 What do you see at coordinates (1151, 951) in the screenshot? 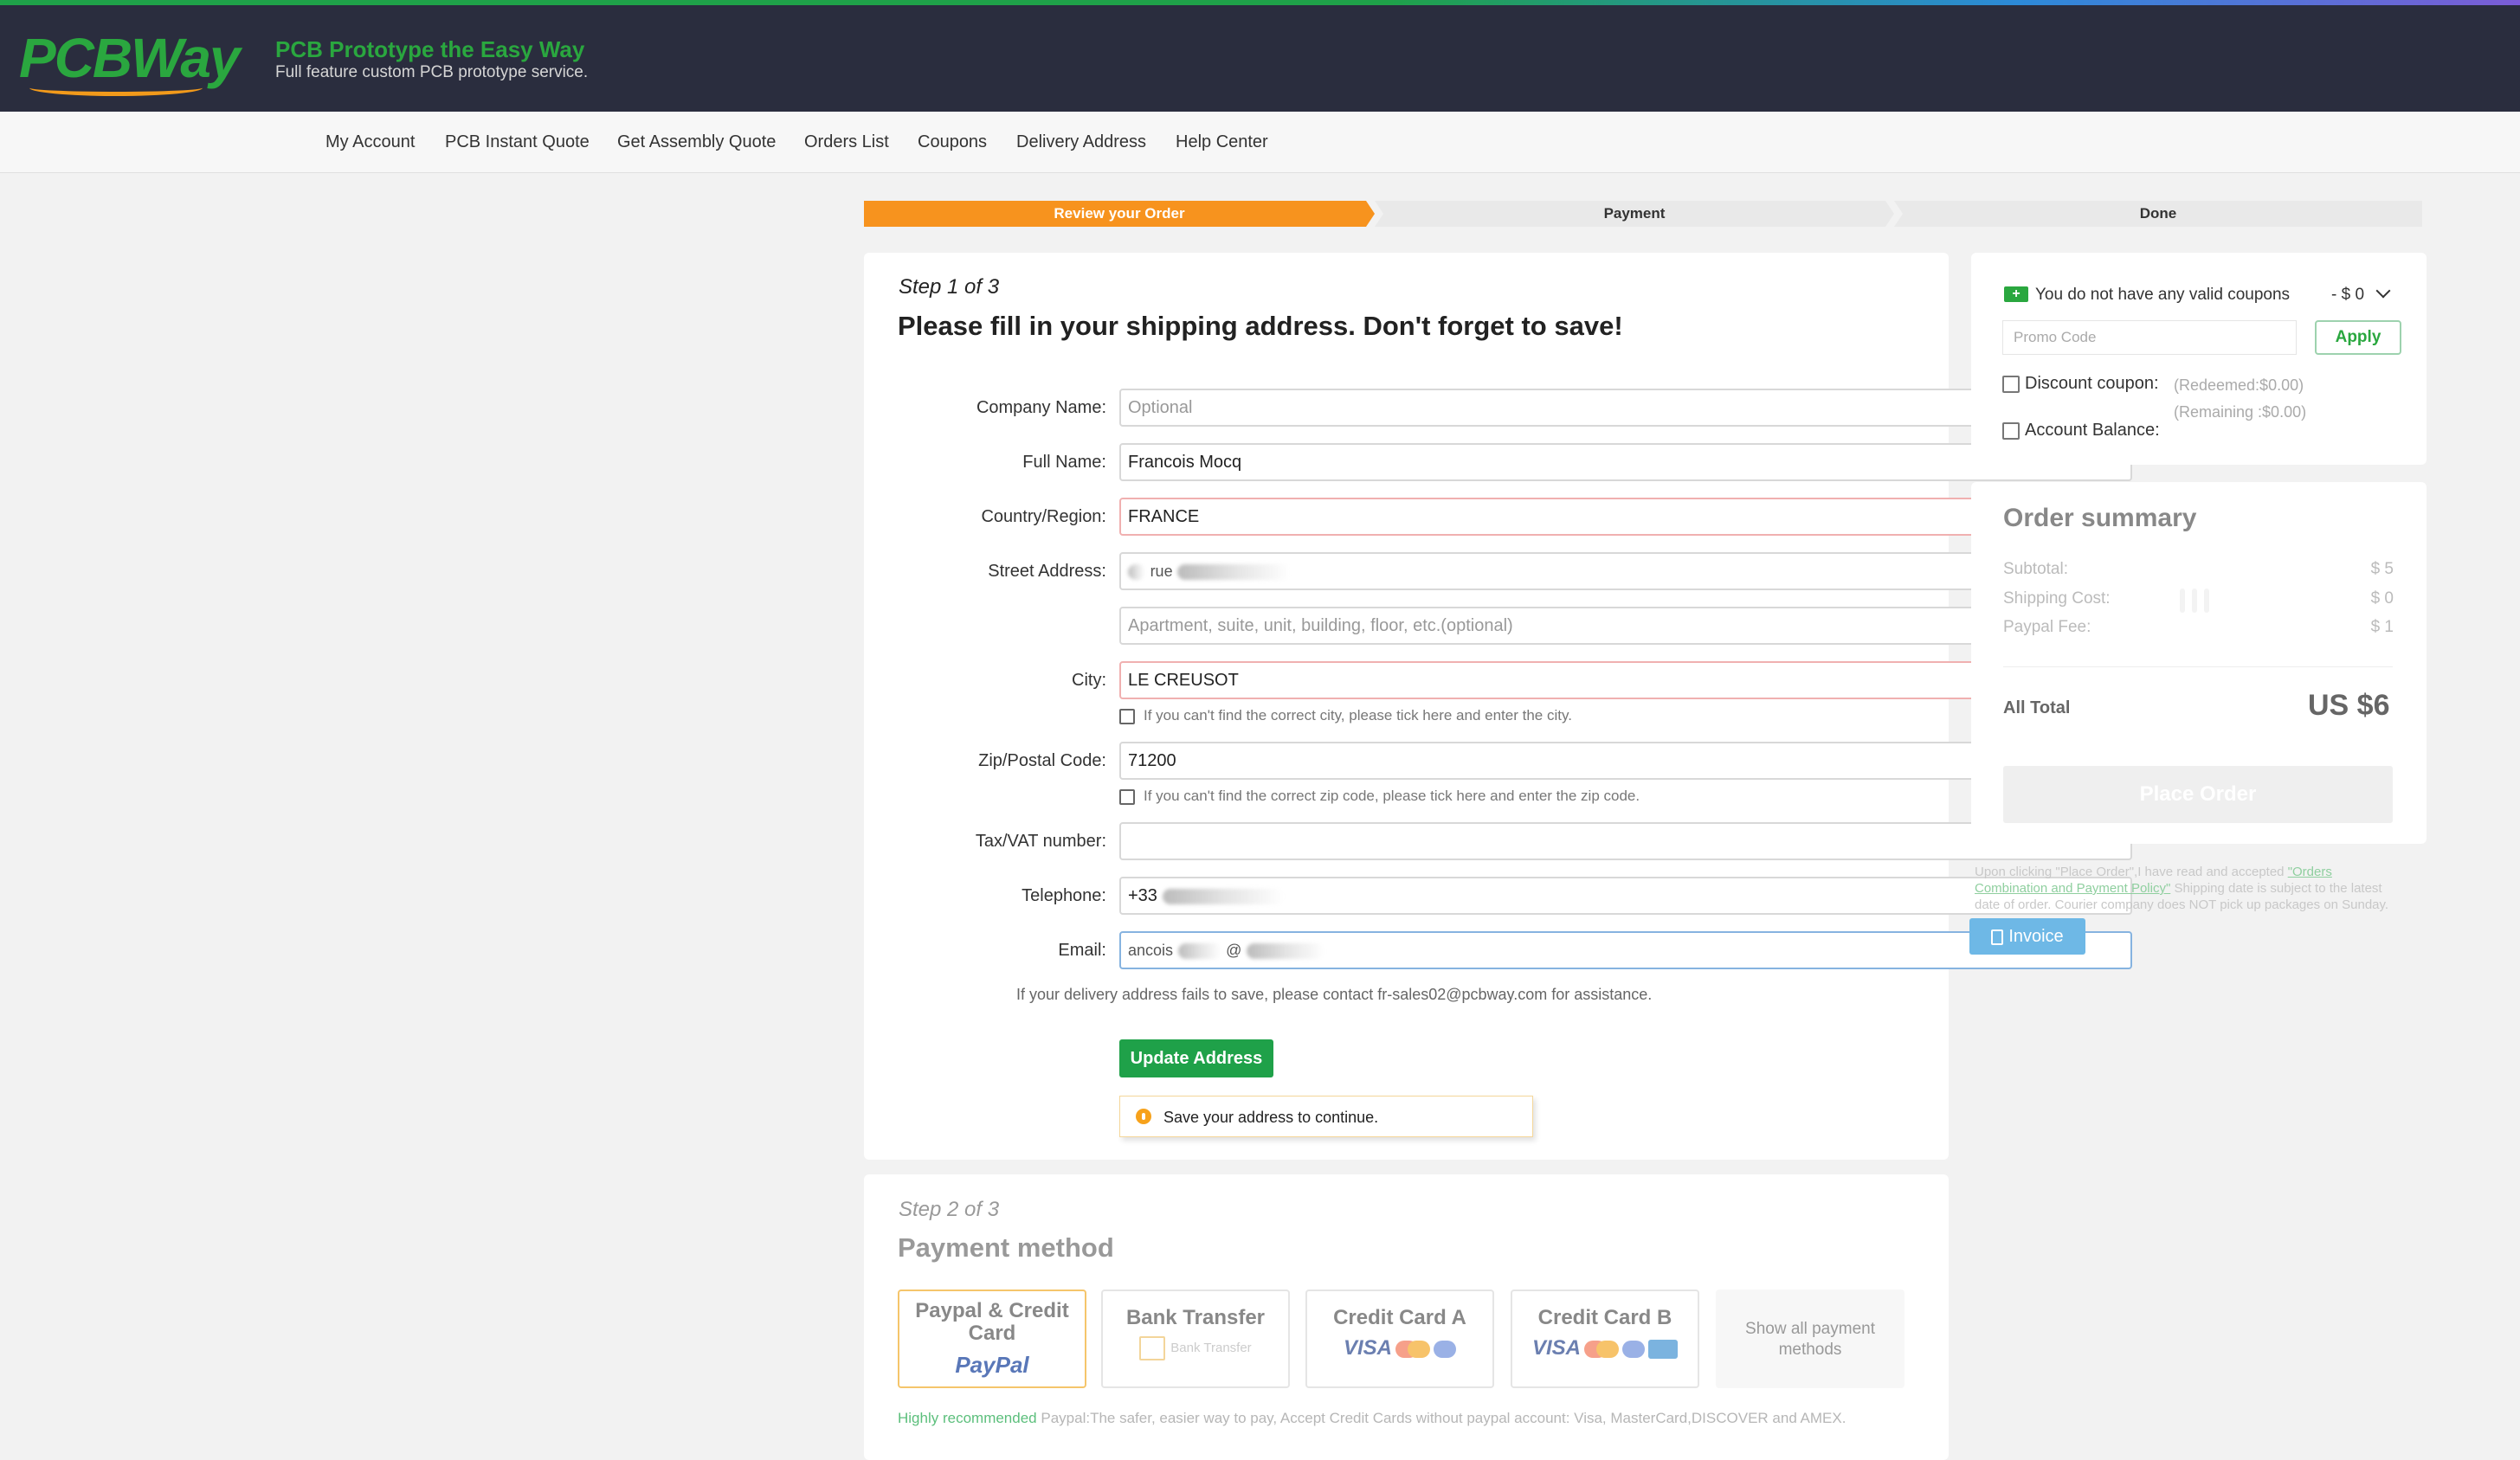
I see `email-visible-a: ancois` at bounding box center [1151, 951].